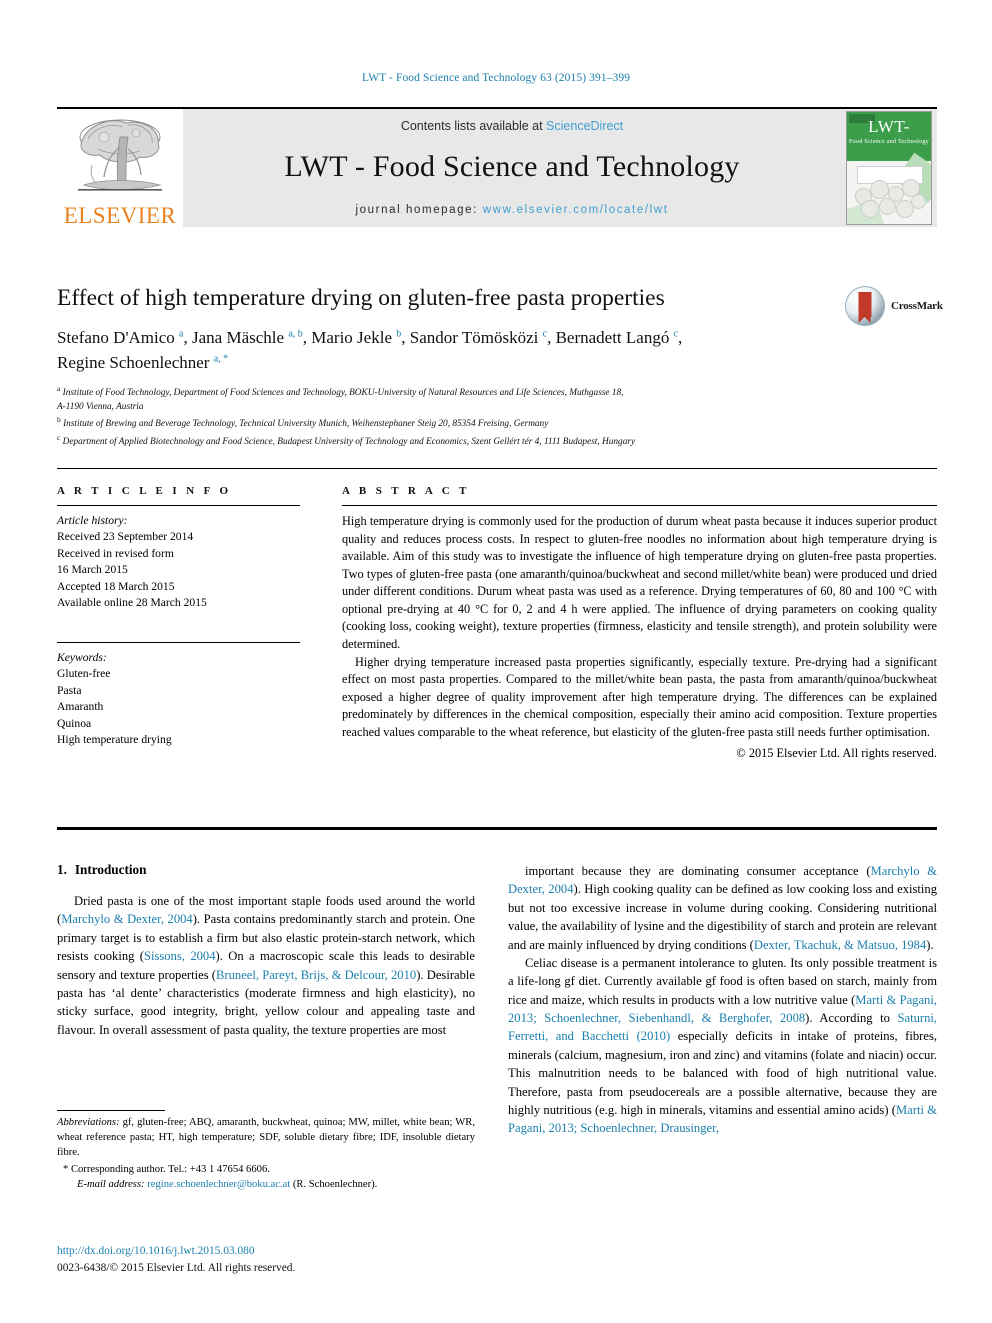 The height and width of the screenshot is (1323, 992). Describe the element at coordinates (266, 870) in the screenshot. I see `section-heading-introduction: 1. Introduction` at that location.